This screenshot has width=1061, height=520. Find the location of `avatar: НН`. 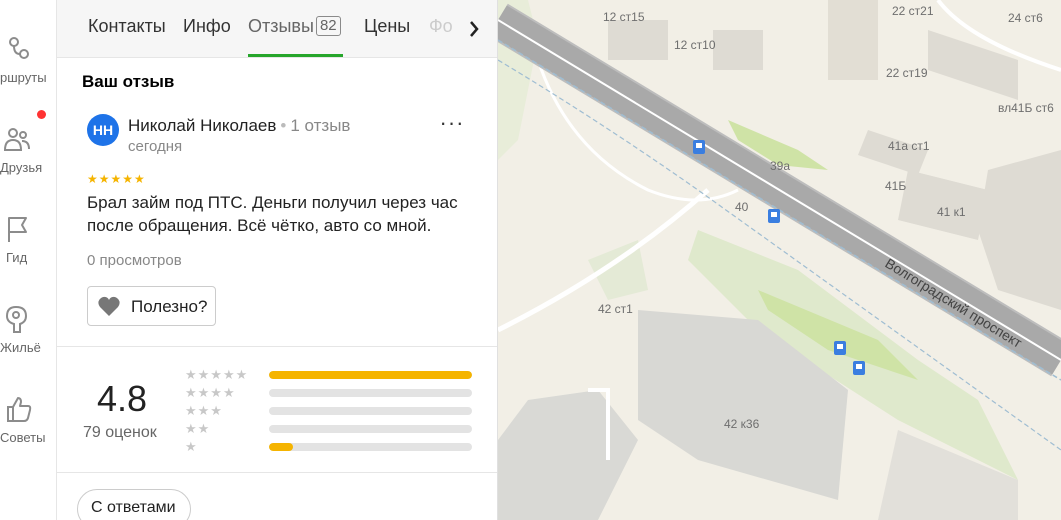

avatar: НН is located at coordinates (103, 130).